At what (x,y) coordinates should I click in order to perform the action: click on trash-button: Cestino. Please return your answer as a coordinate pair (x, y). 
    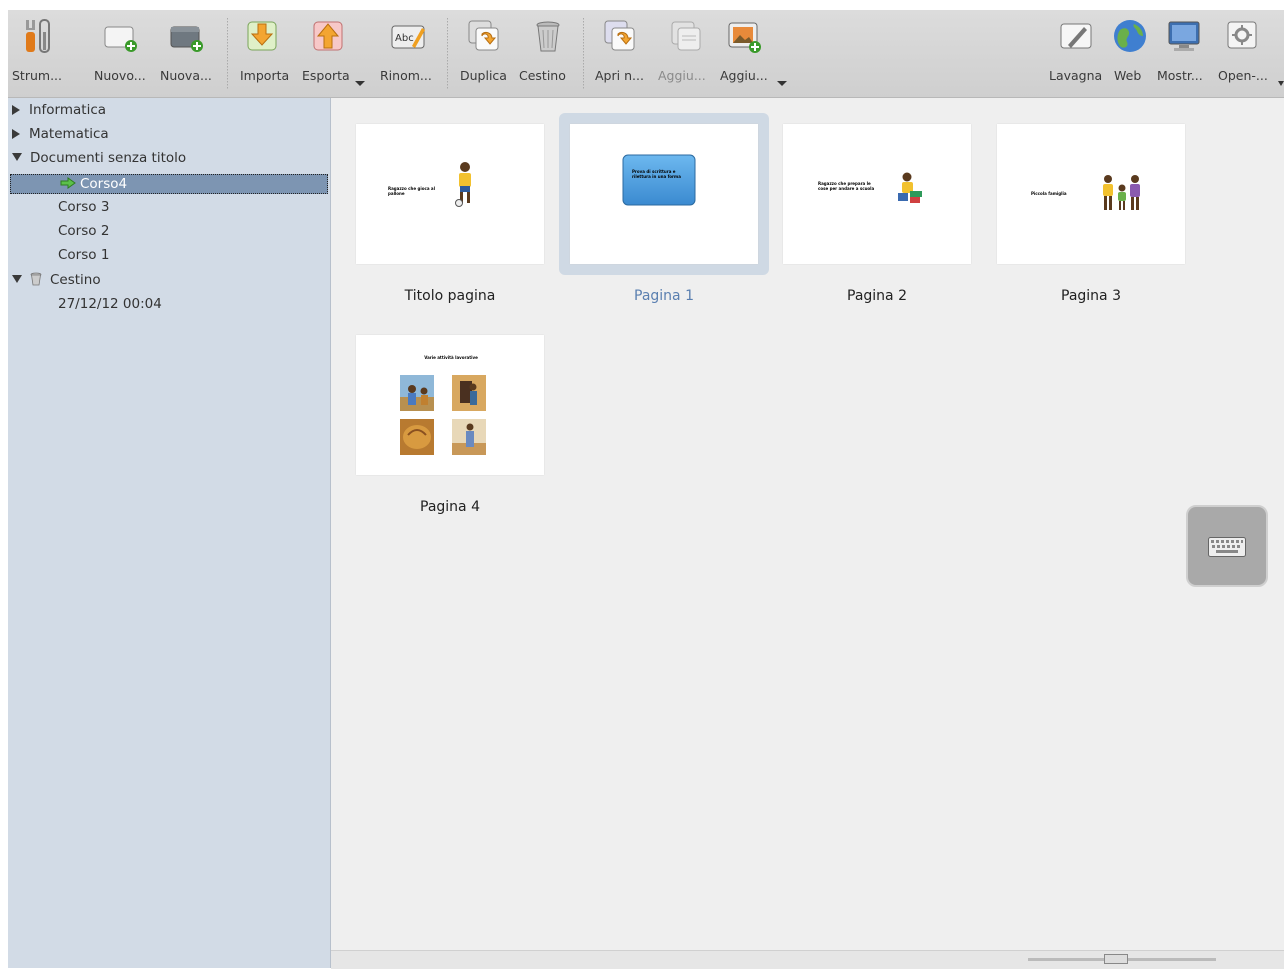
    Looking at the image, I should click on (545, 53).